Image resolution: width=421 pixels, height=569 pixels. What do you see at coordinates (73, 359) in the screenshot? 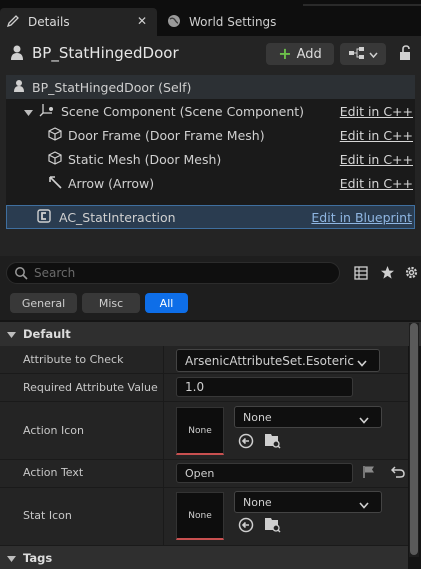
I see `property-label: Attribute to Check` at bounding box center [73, 359].